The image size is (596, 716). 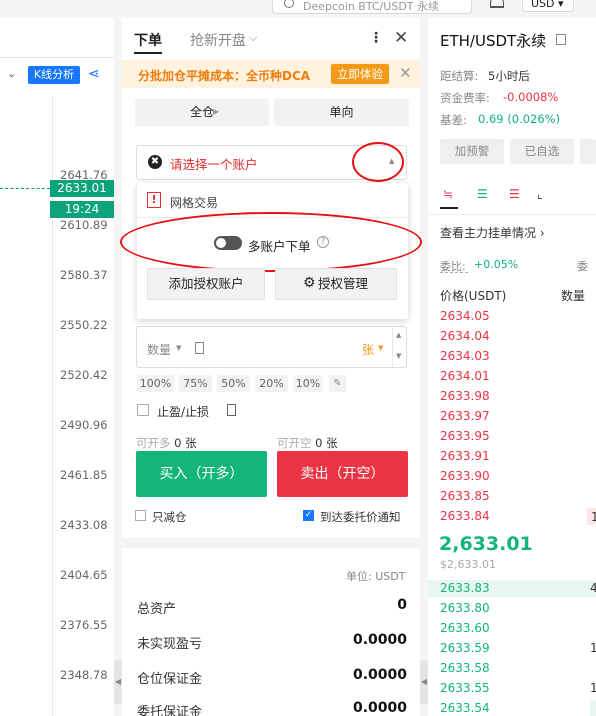 What do you see at coordinates (84, 425) in the screenshot?
I see `axis-tick: 2490.96` at bounding box center [84, 425].